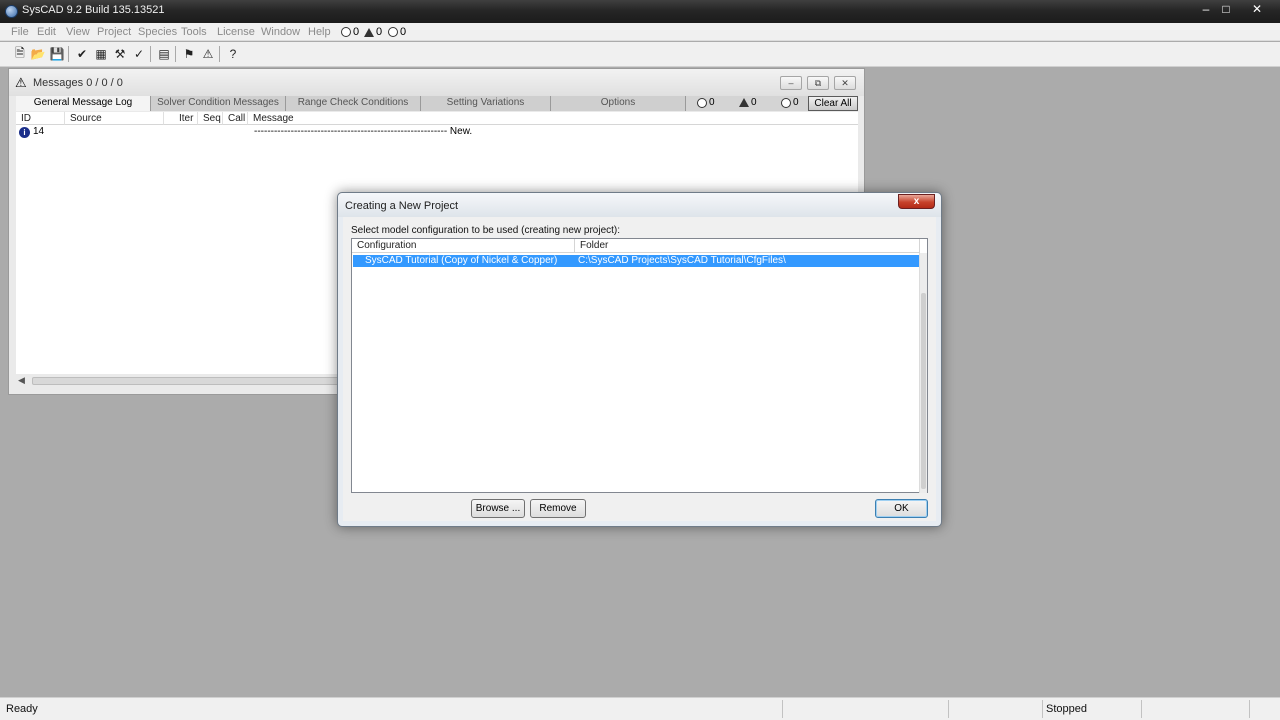 The height and width of the screenshot is (720, 1280). I want to click on tab-label: General Message Log, so click(83, 102).